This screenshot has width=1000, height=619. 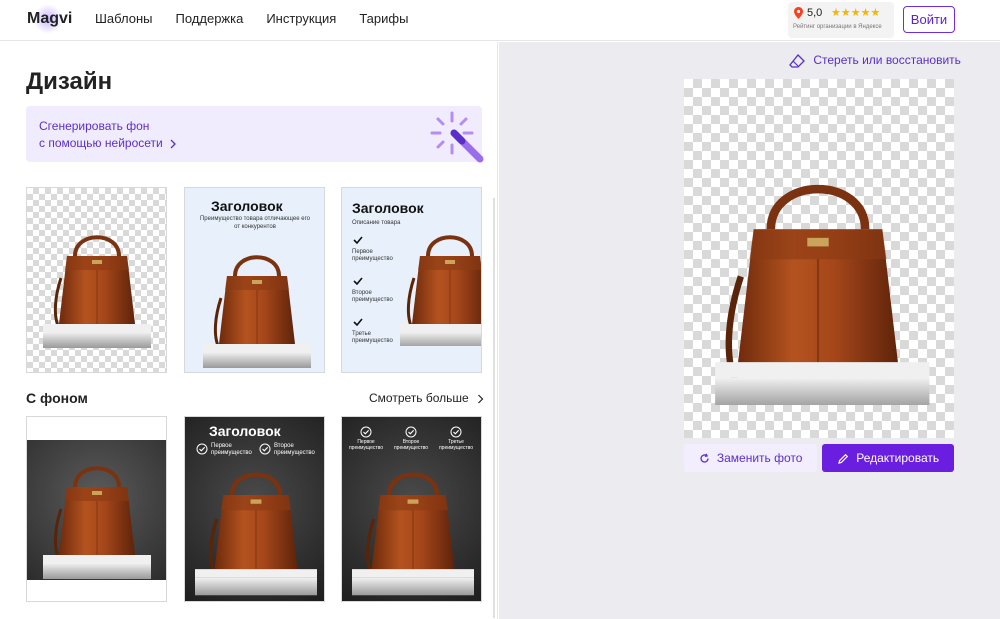 I want to click on rating-caption: Рейтинг организации в Яндексе, so click(x=837, y=27).